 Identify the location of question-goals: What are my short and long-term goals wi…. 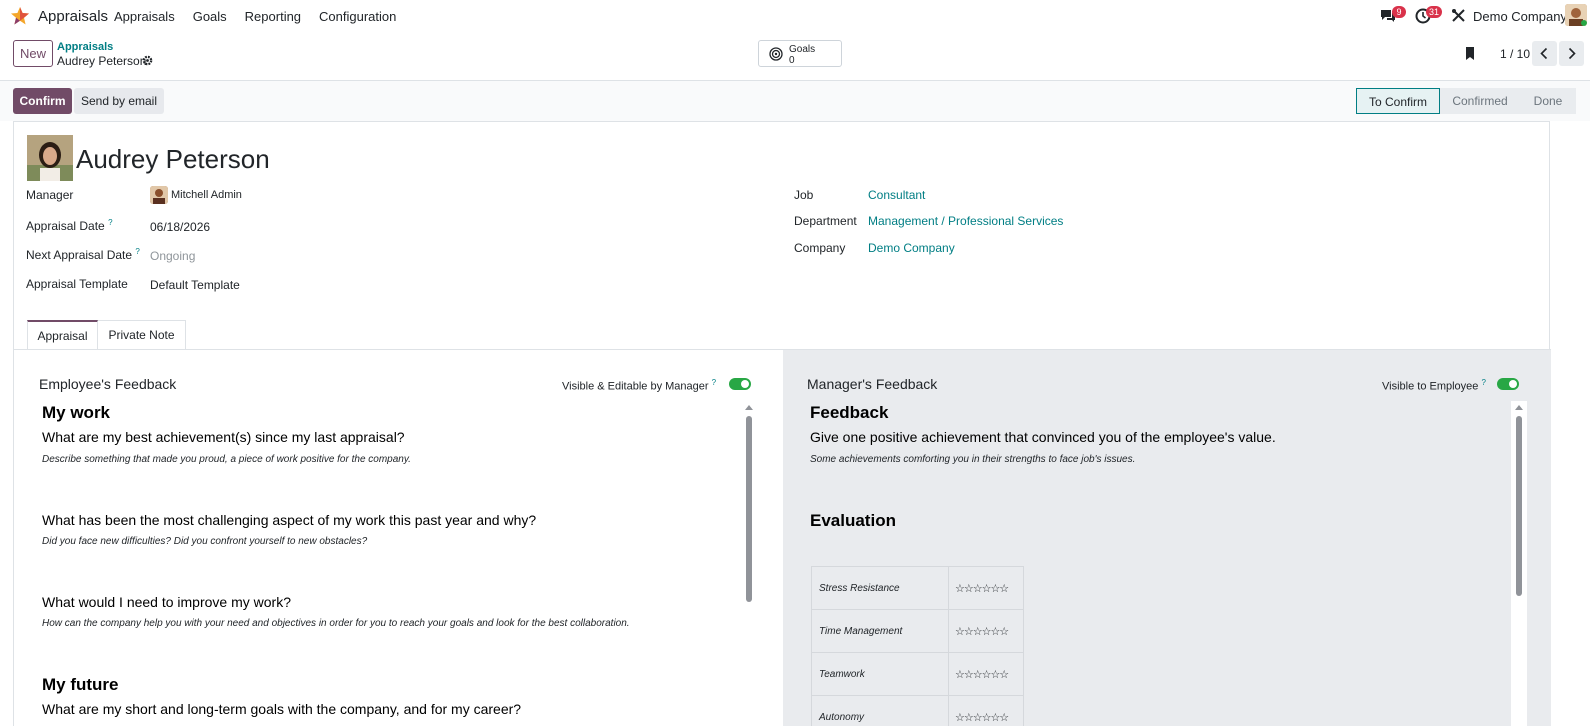
(281, 709).